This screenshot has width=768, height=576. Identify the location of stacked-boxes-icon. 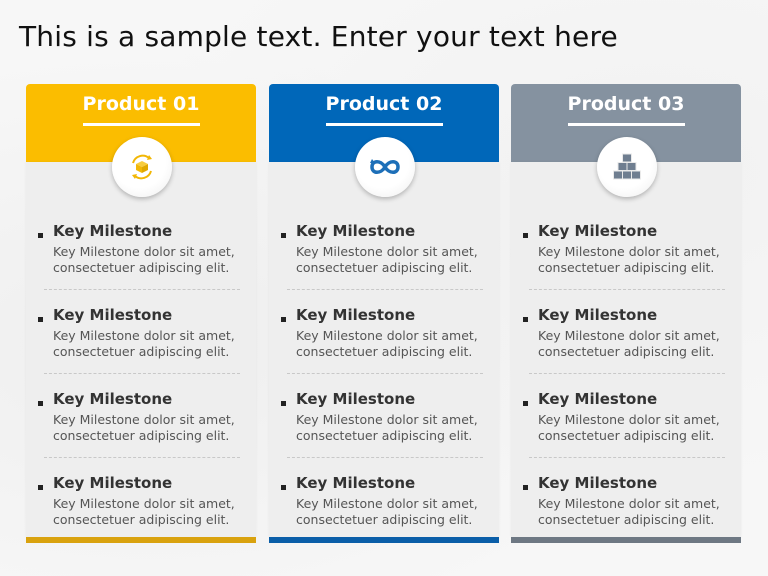
(627, 166).